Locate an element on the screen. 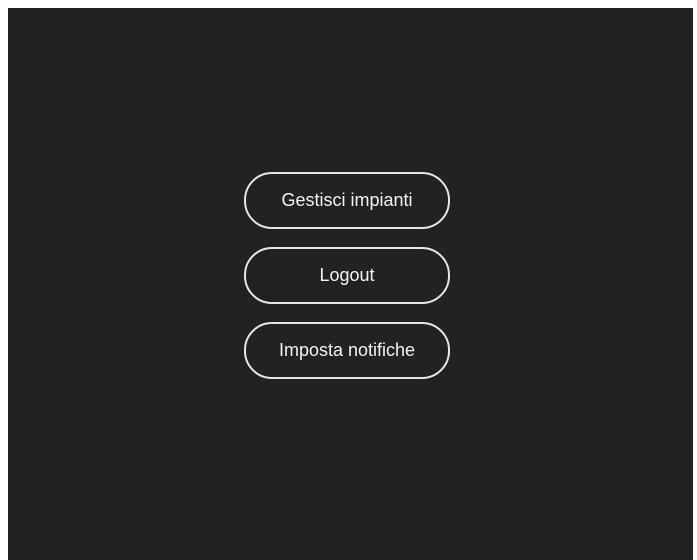 The width and height of the screenshot is (697, 560). manage-plants-button: Gestisci impianti is located at coordinates (347, 200).